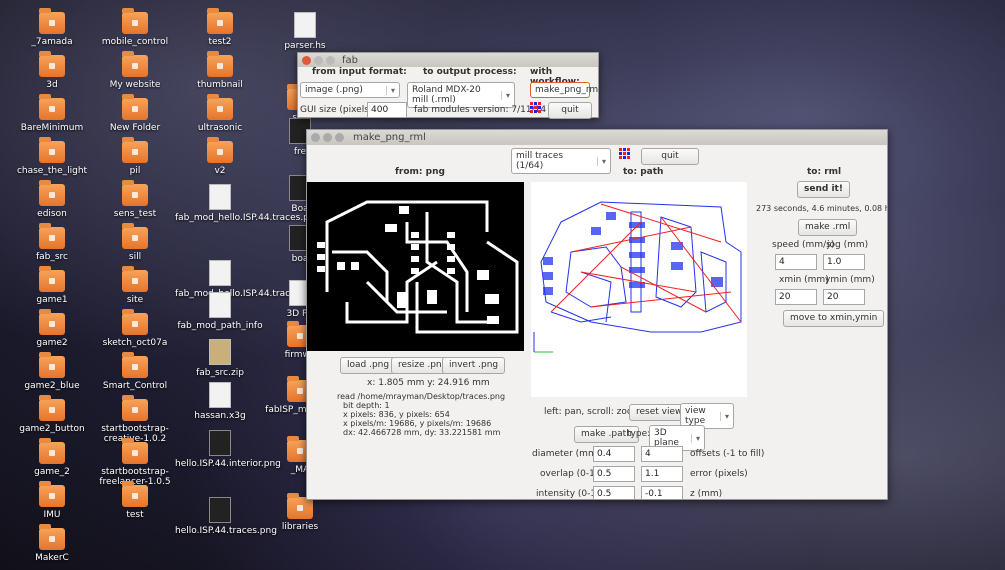  I want to click on desktop-icon: game2_blue, so click(52, 371).